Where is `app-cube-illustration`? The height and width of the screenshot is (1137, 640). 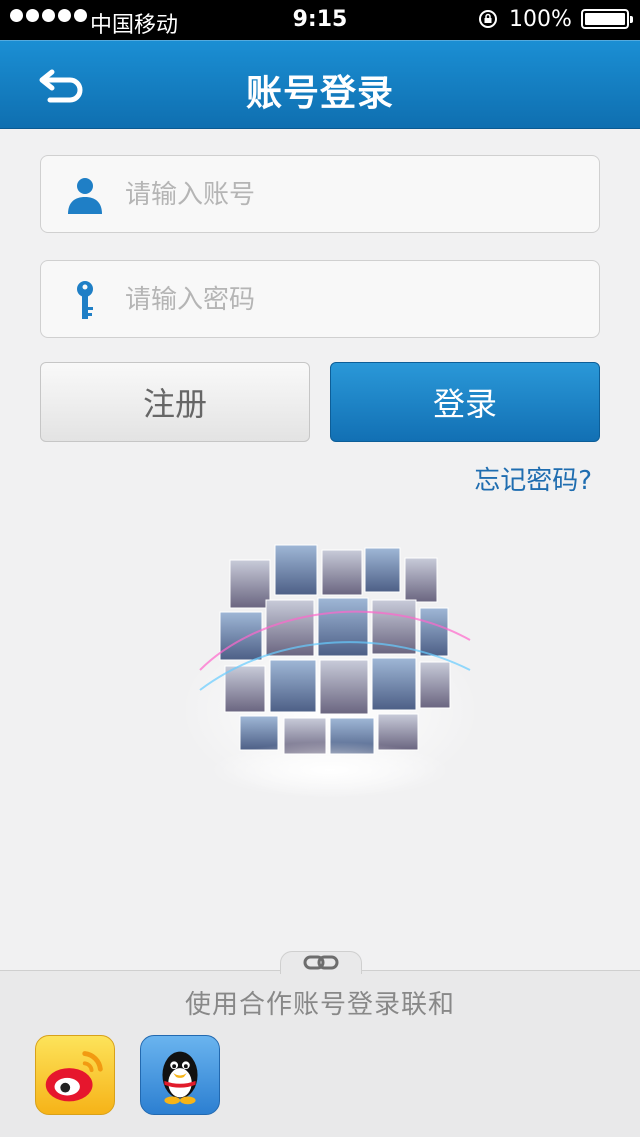
app-cube-illustration is located at coordinates (330, 672).